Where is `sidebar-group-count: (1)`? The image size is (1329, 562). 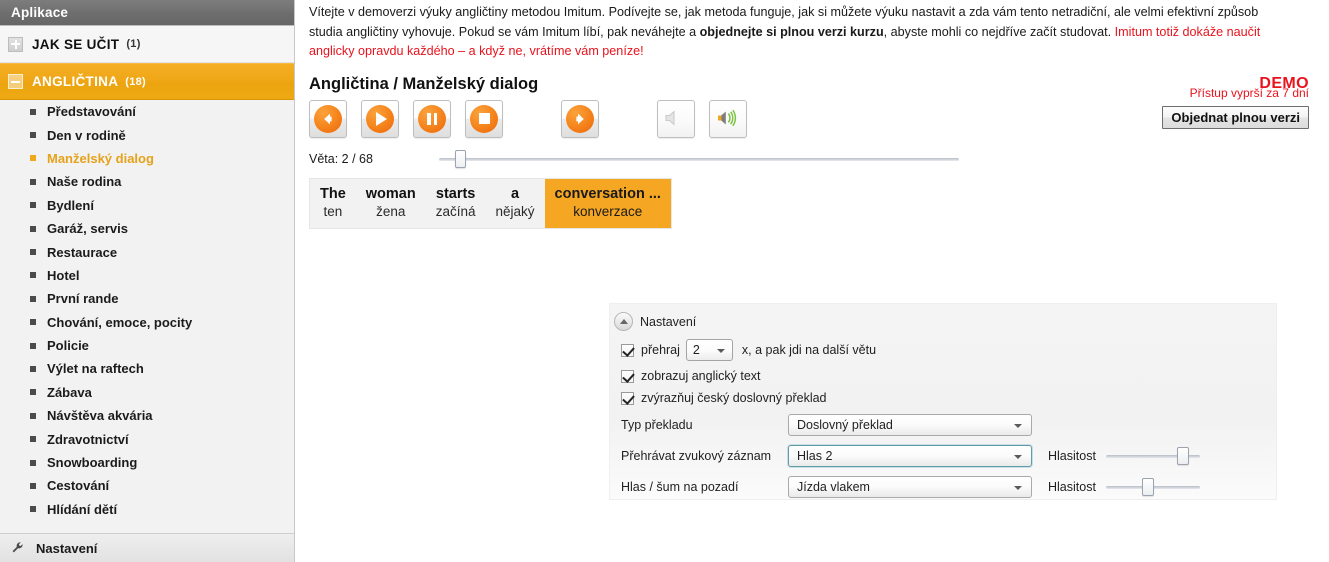 sidebar-group-count: (1) is located at coordinates (133, 44).